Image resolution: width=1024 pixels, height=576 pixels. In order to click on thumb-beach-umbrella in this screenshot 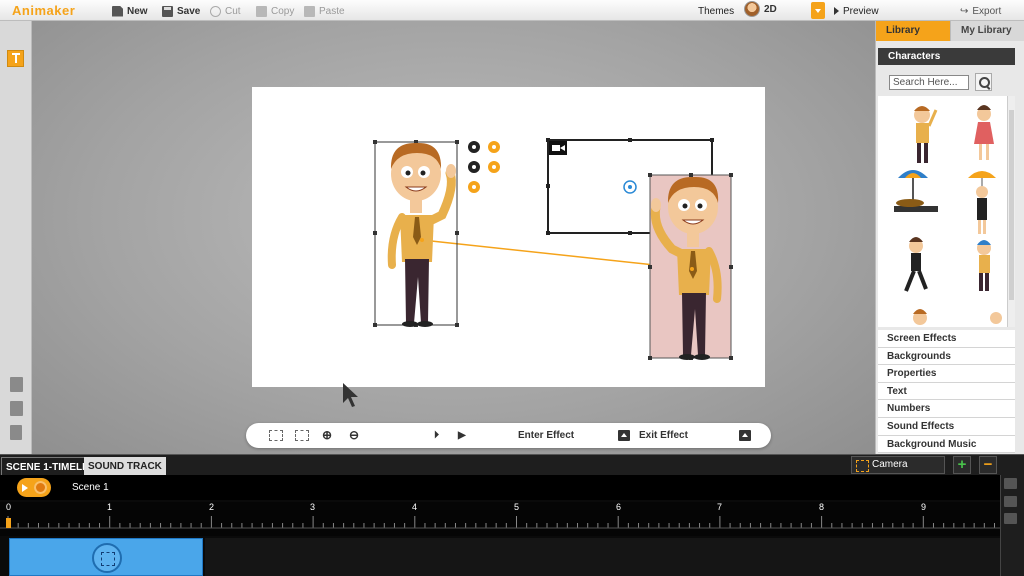, I will do `click(916, 191)`.